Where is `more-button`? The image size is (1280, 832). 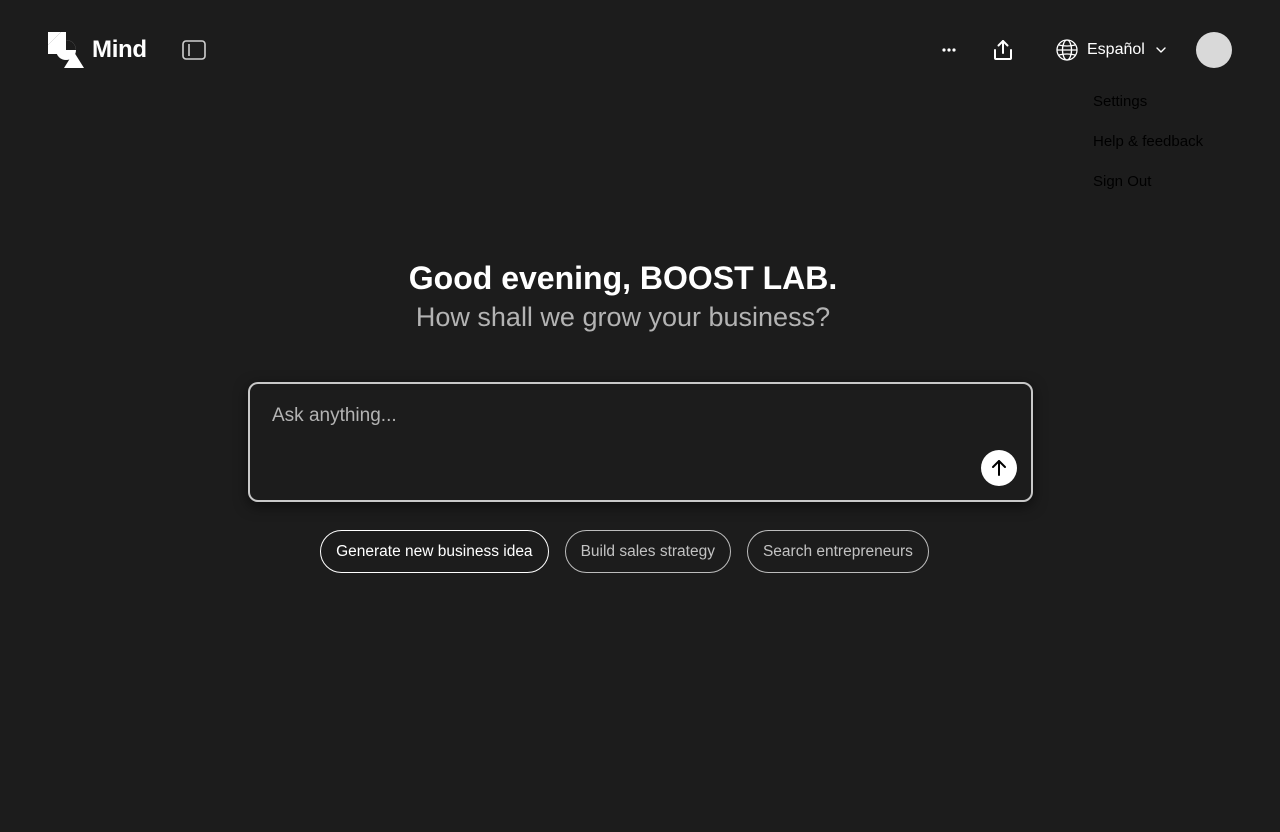
more-button is located at coordinates (949, 50).